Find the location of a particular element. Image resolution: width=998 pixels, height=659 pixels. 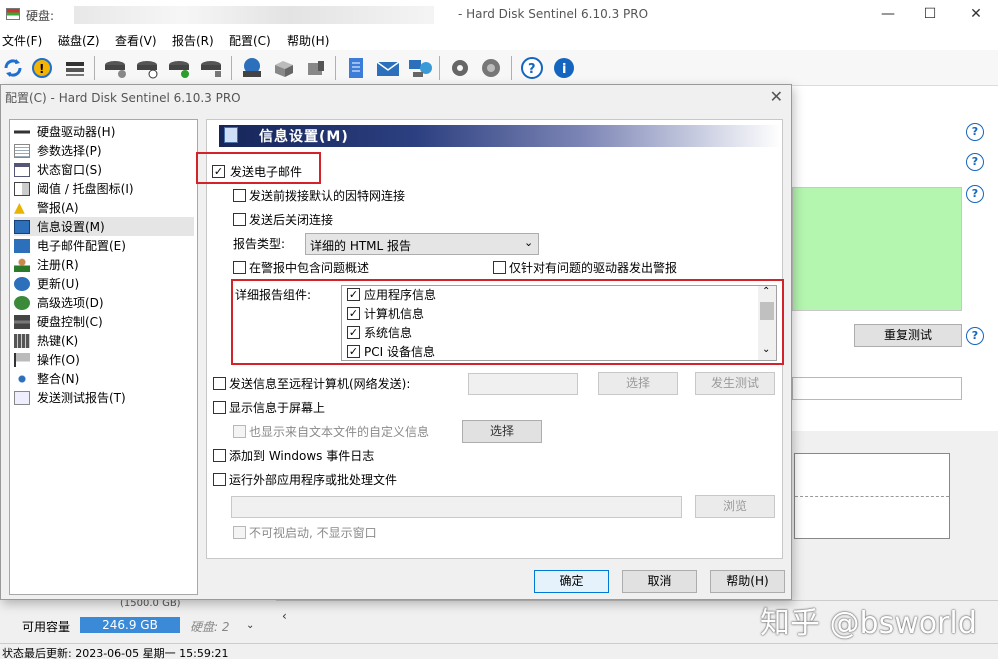

menu-help: 帮助(H) is located at coordinates (308, 40).